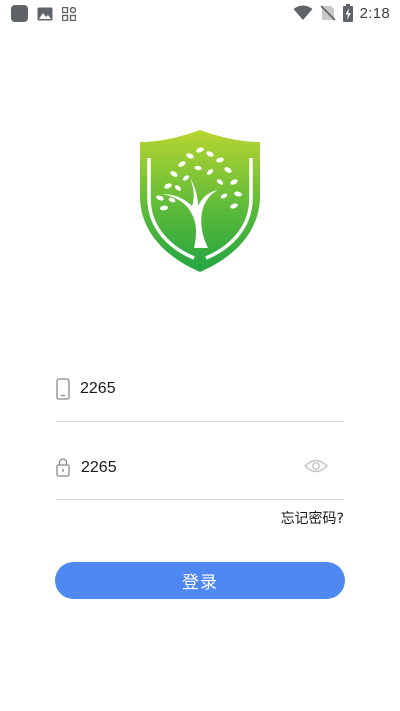 The image size is (400, 711). I want to click on password-field, so click(200, 473).